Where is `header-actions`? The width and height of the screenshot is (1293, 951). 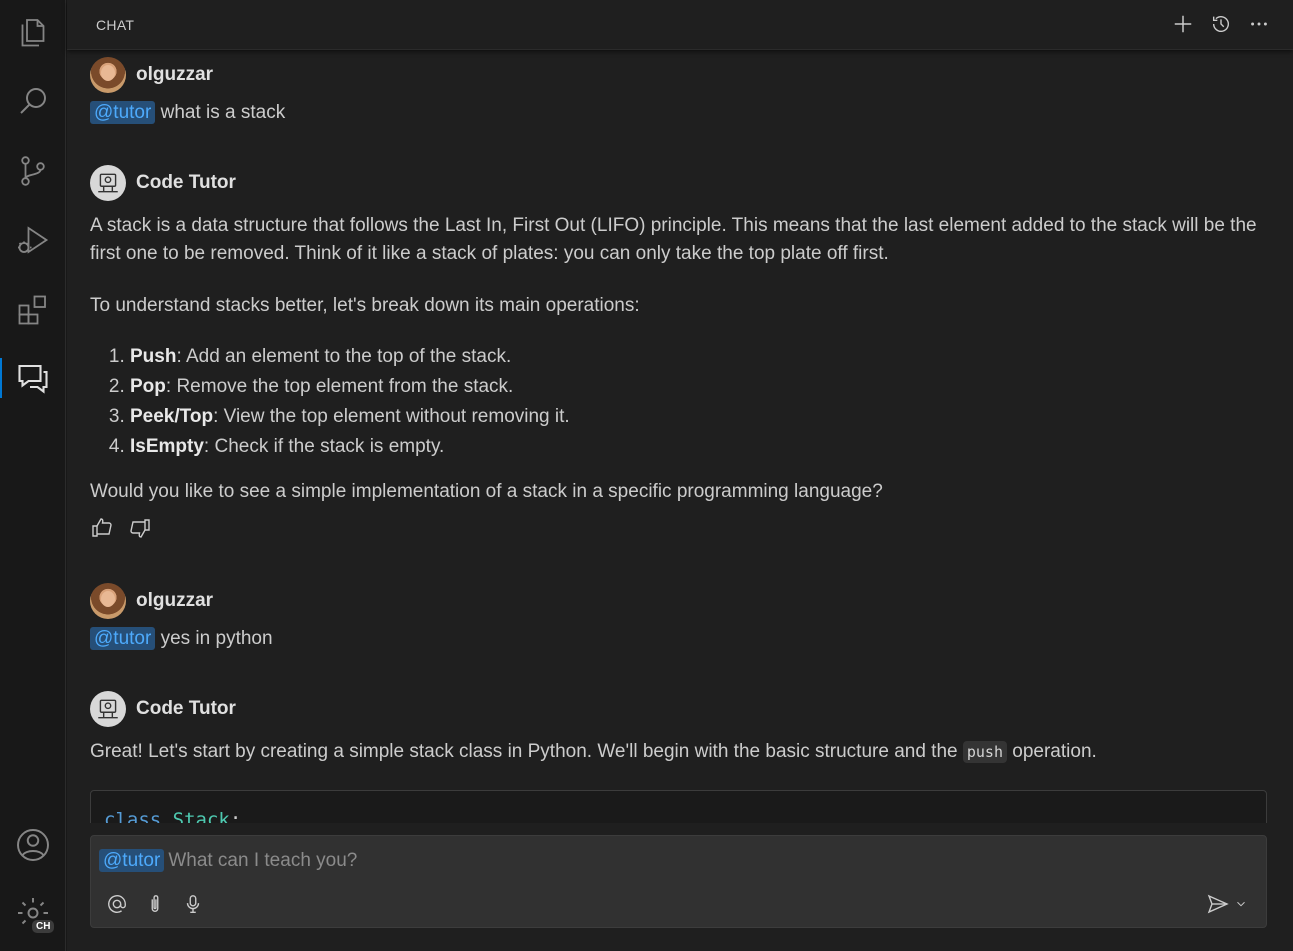 header-actions is located at coordinates (1221, 24).